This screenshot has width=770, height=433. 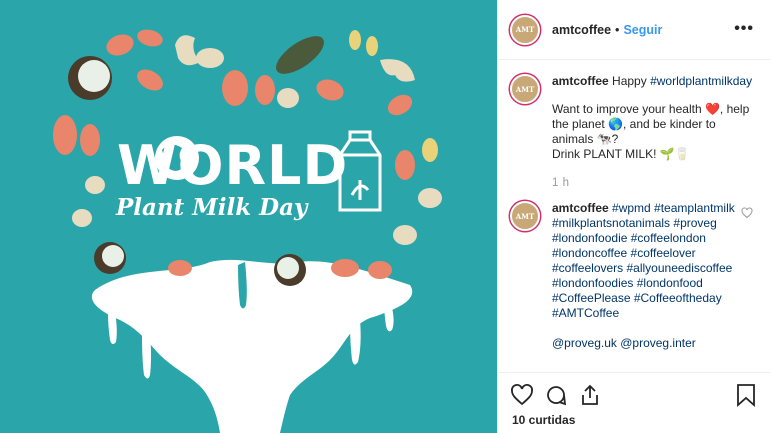 What do you see at coordinates (643, 343) in the screenshot?
I see `mentions: @proveg.uk @proveg.inter` at bounding box center [643, 343].